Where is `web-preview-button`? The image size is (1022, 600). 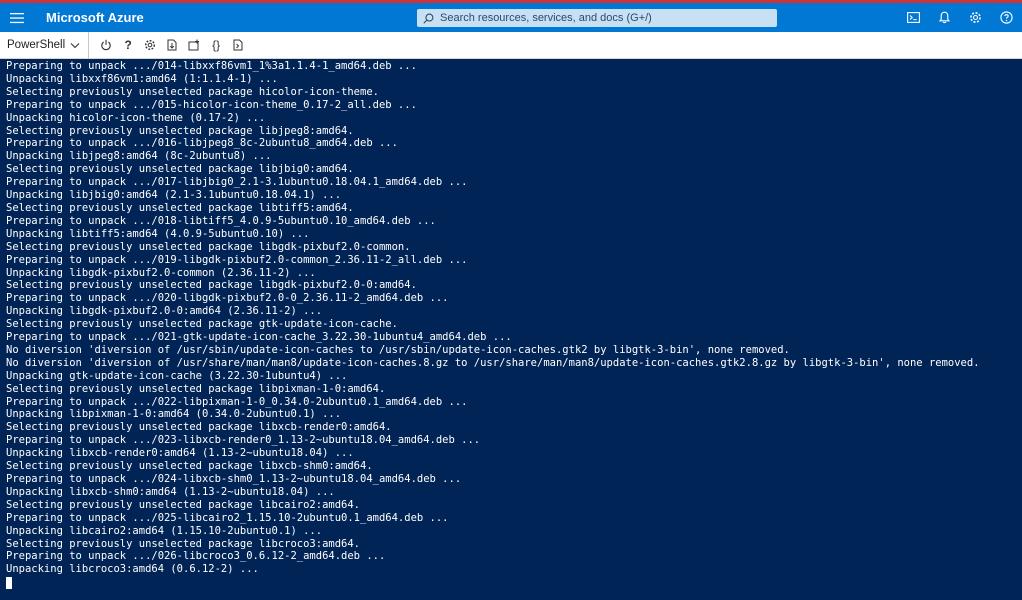
web-preview-button is located at coordinates (238, 45).